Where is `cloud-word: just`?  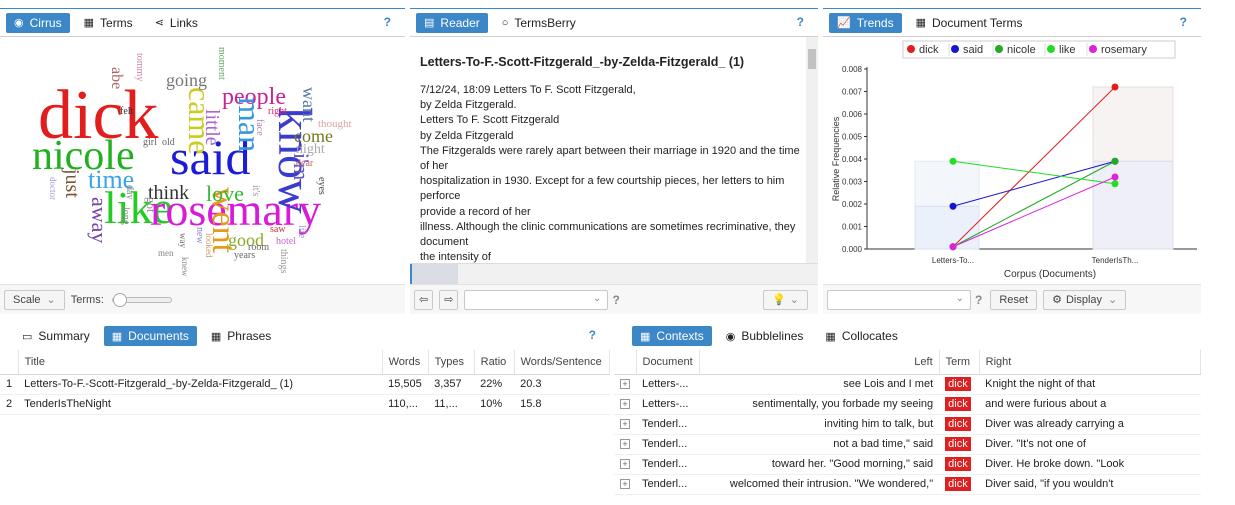 cloud-word: just is located at coordinates (72, 183).